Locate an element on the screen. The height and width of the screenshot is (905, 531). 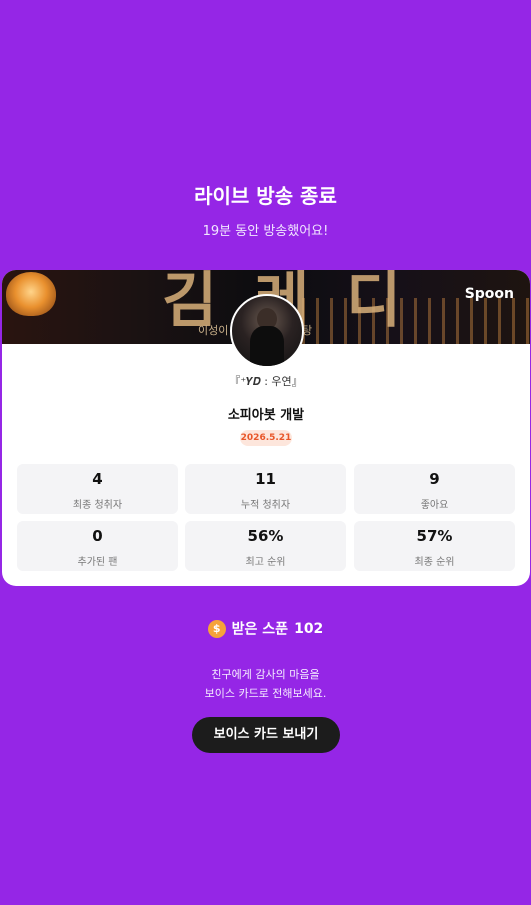
stat-new-fans: 0 추가된 팬 is located at coordinates (97, 546).